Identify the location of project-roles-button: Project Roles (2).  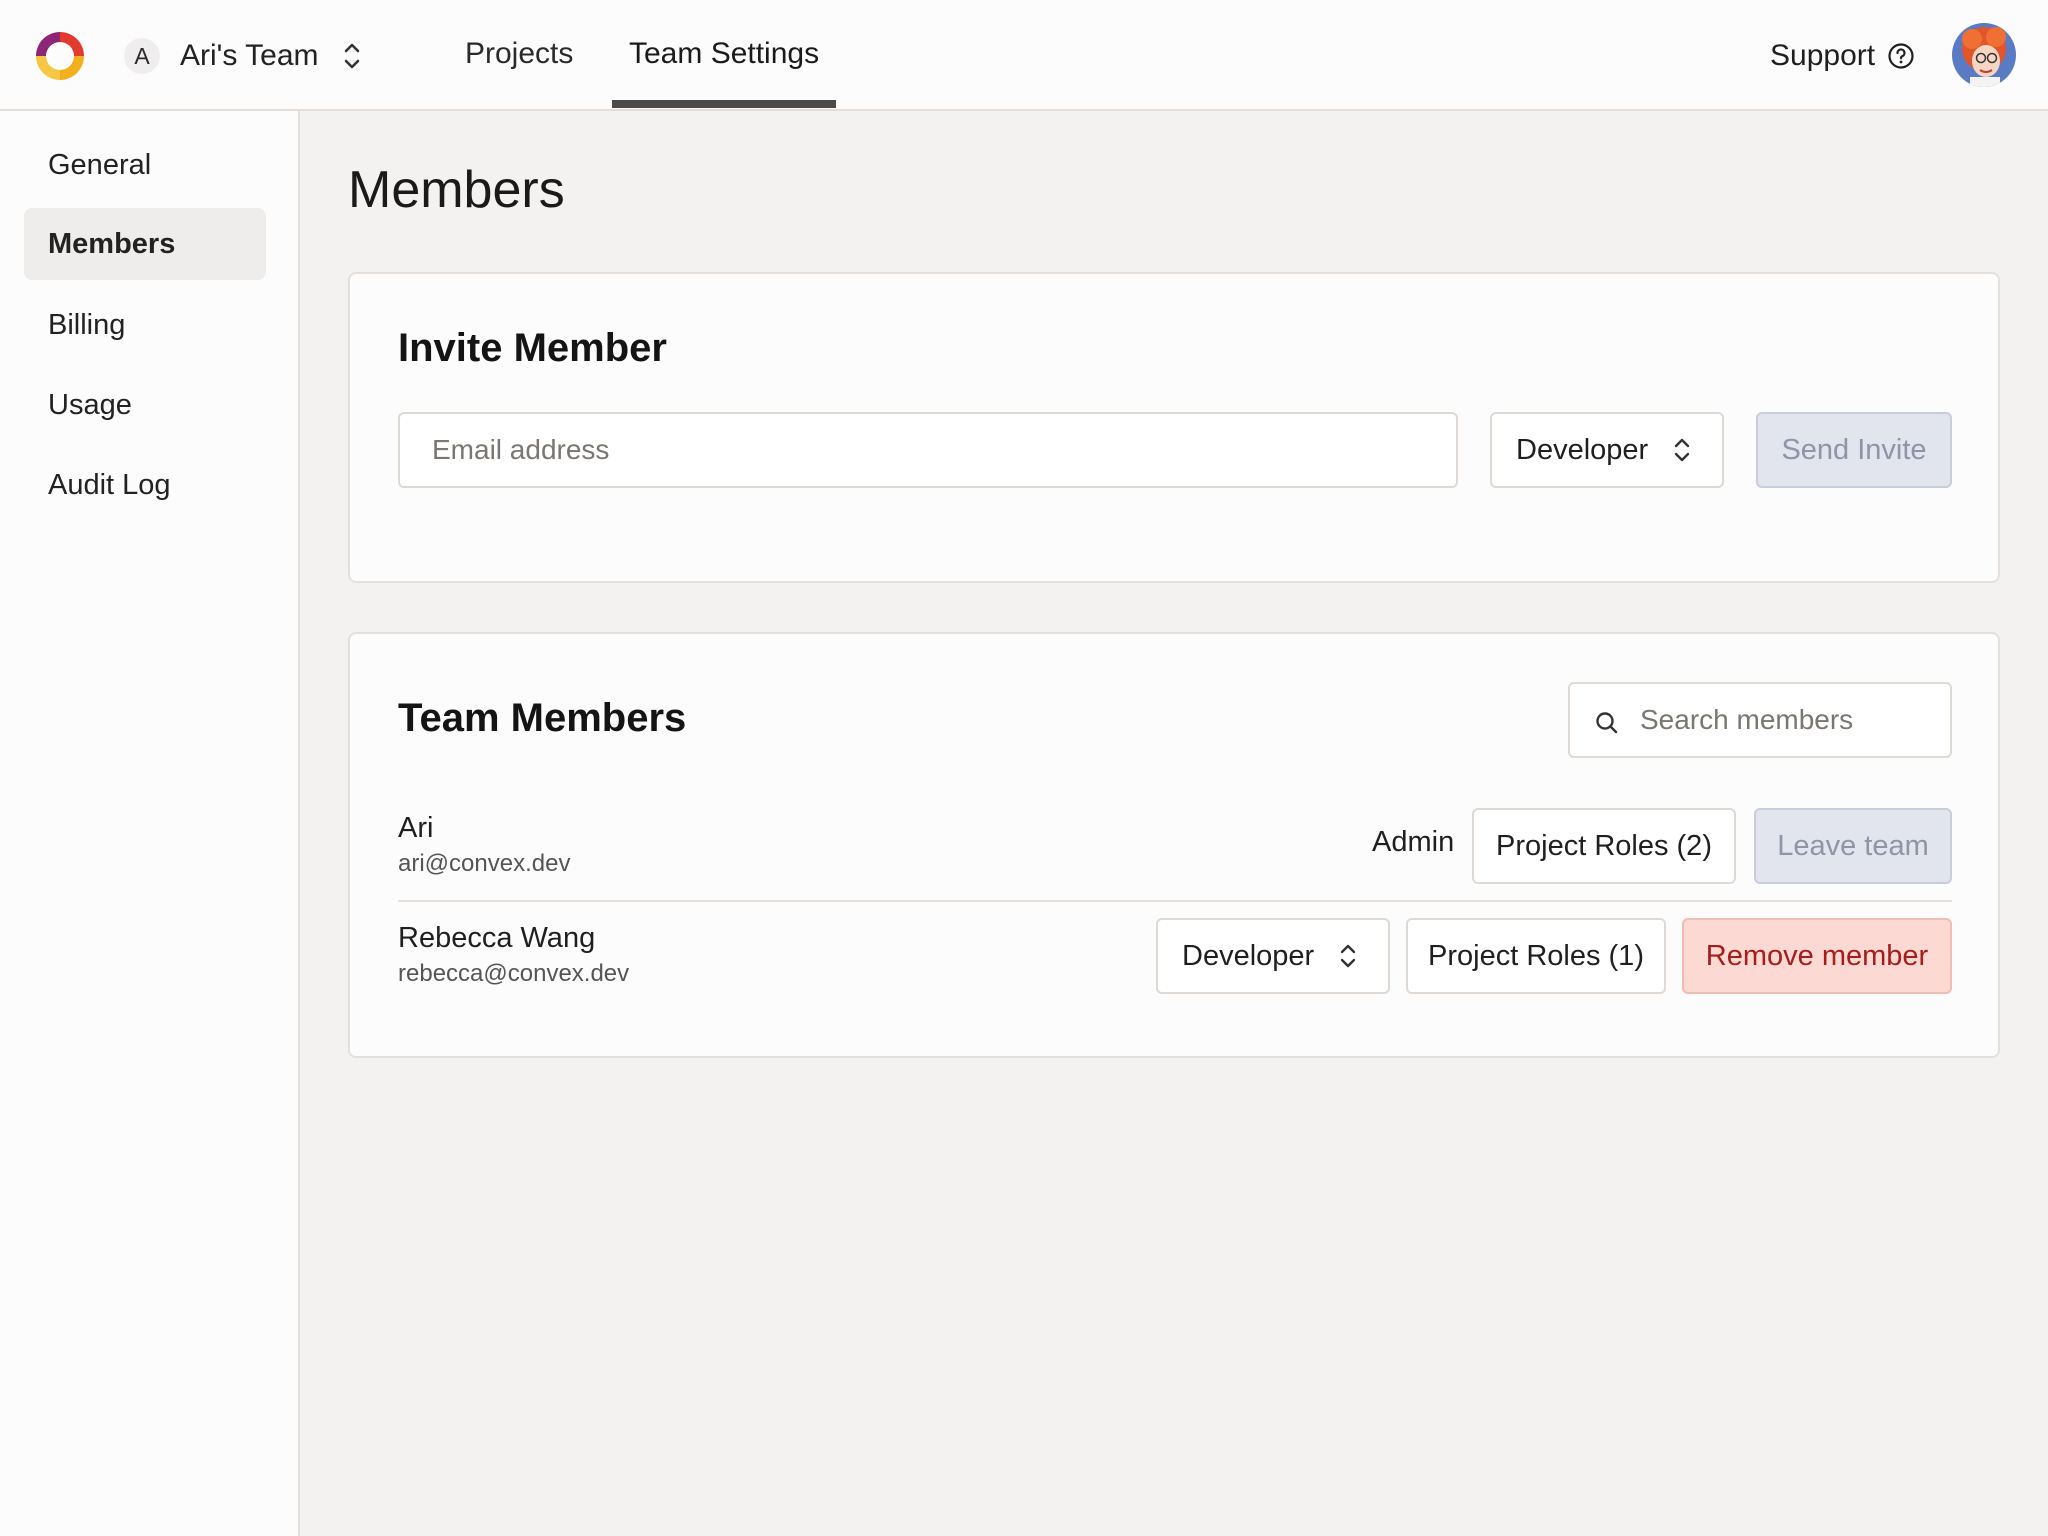
(1604, 846).